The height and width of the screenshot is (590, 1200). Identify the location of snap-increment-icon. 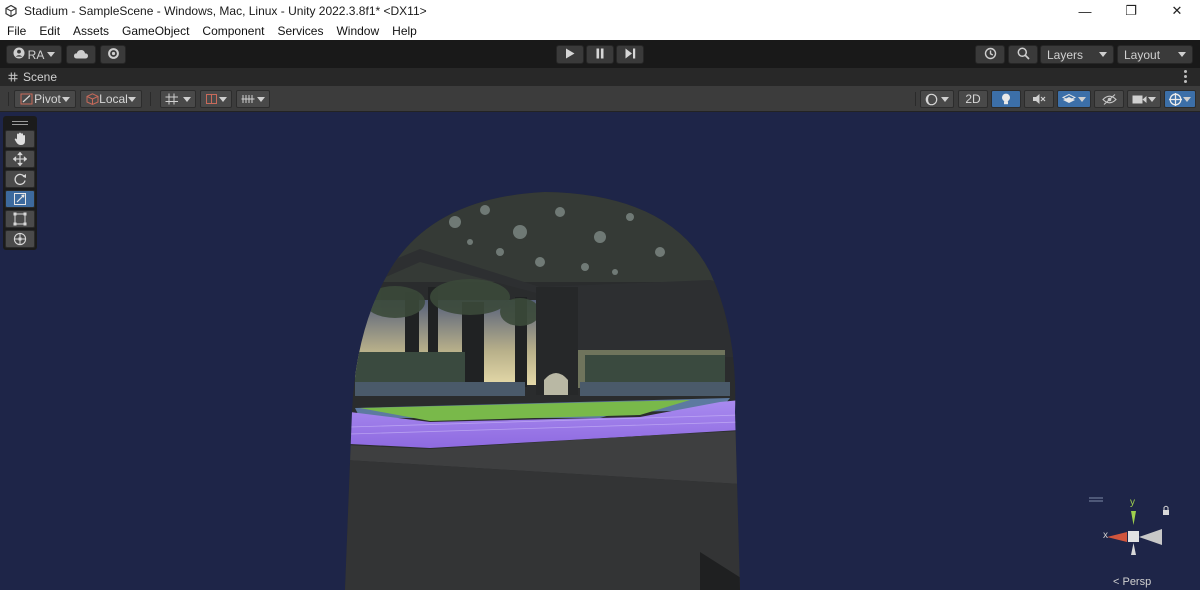
(211, 99).